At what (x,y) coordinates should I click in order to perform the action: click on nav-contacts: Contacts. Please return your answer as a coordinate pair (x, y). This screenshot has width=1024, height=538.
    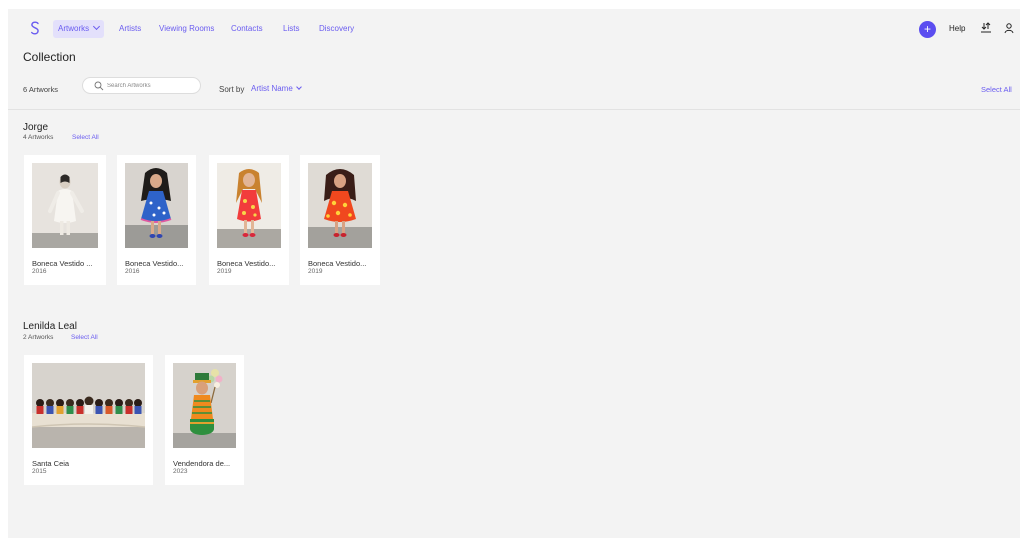
    Looking at the image, I should click on (247, 29).